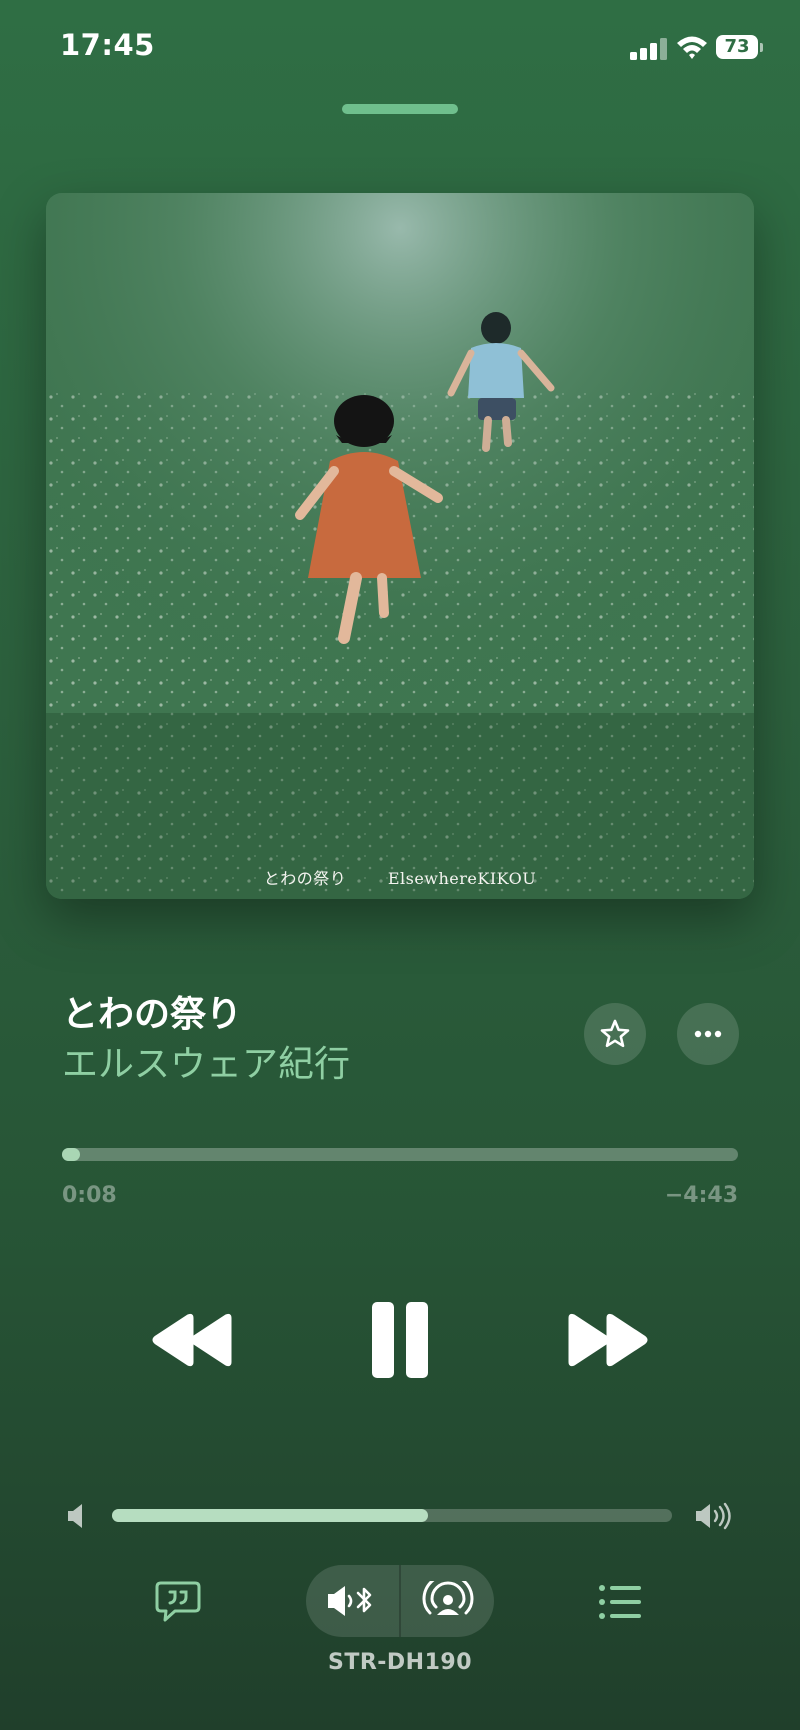  What do you see at coordinates (737, 47) in the screenshot?
I see `battery-level: 73` at bounding box center [737, 47].